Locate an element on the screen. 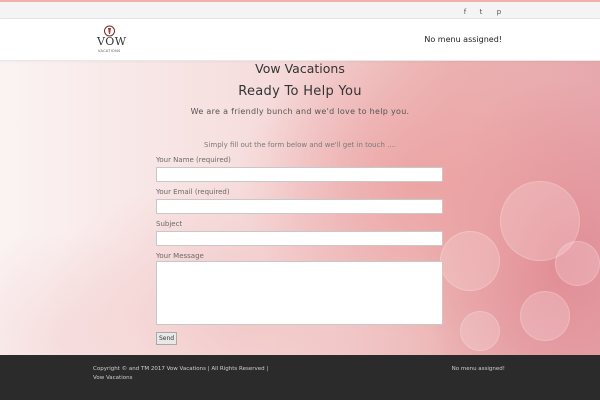 The image size is (600, 400). email-field is located at coordinates (299, 206).